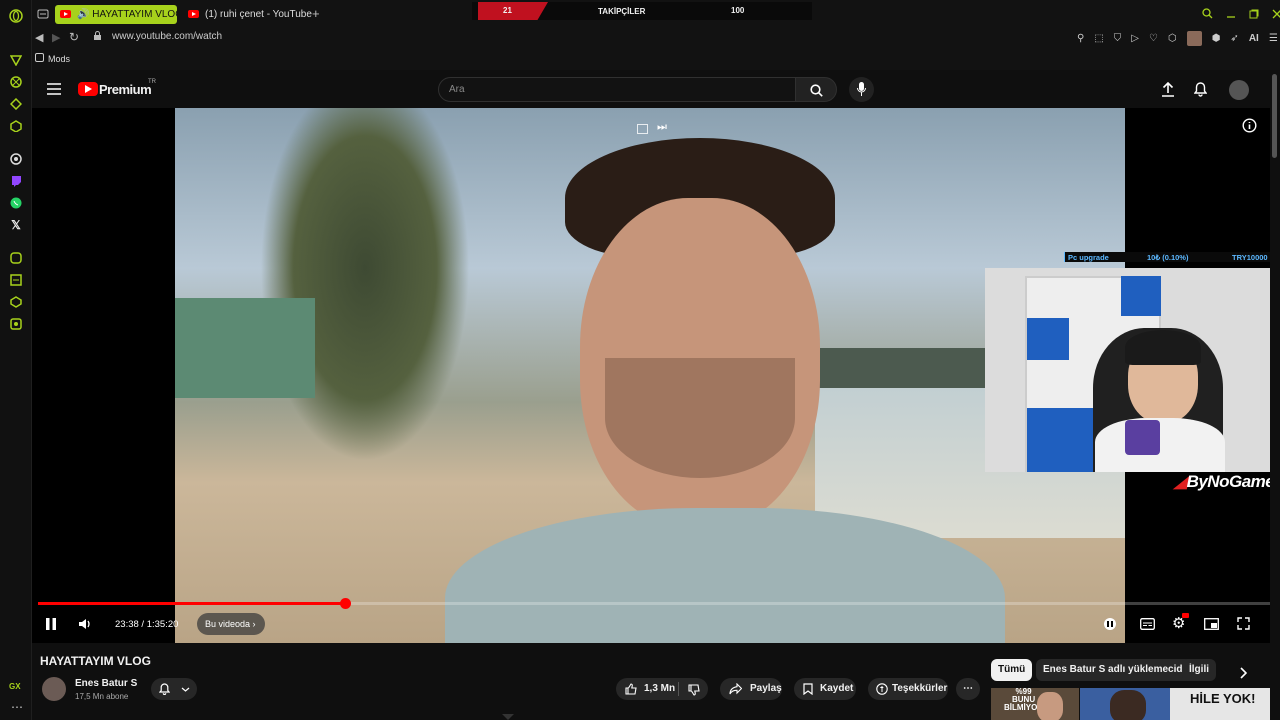  I want to click on voice-search-button, so click(861, 89).